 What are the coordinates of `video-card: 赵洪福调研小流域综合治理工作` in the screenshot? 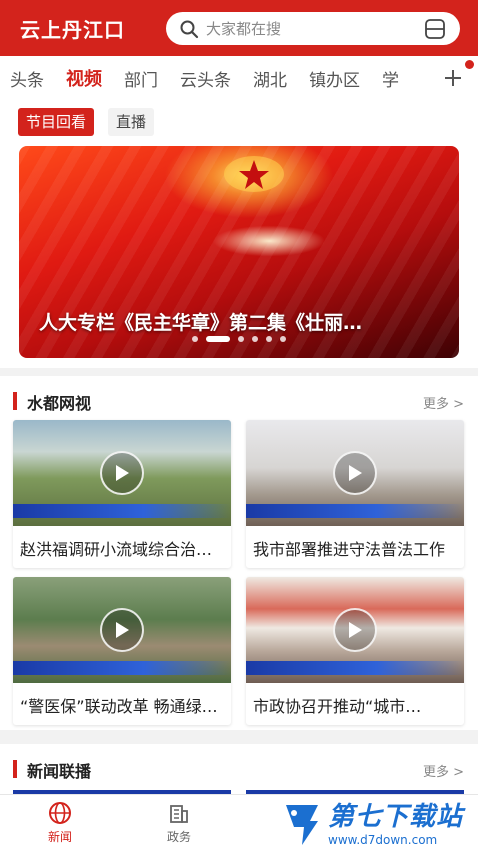 It's located at (122, 494).